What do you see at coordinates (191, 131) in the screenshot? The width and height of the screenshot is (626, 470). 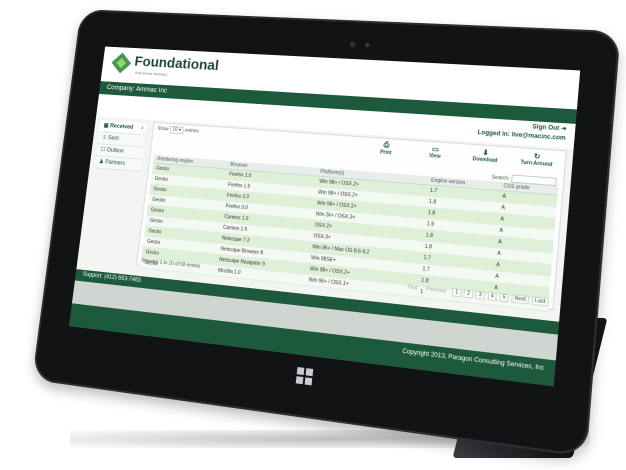 I see `entries-label: entries` at bounding box center [191, 131].